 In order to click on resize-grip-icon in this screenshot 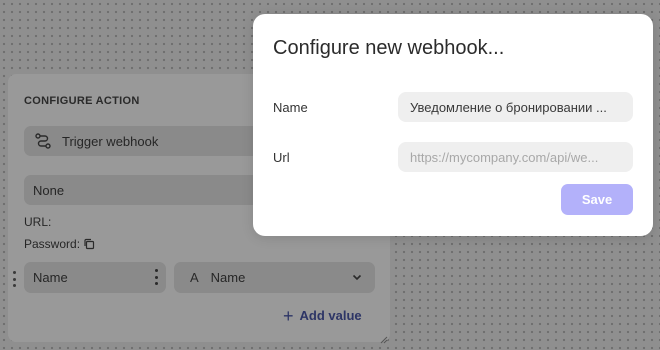, I will do `click(383, 337)`.